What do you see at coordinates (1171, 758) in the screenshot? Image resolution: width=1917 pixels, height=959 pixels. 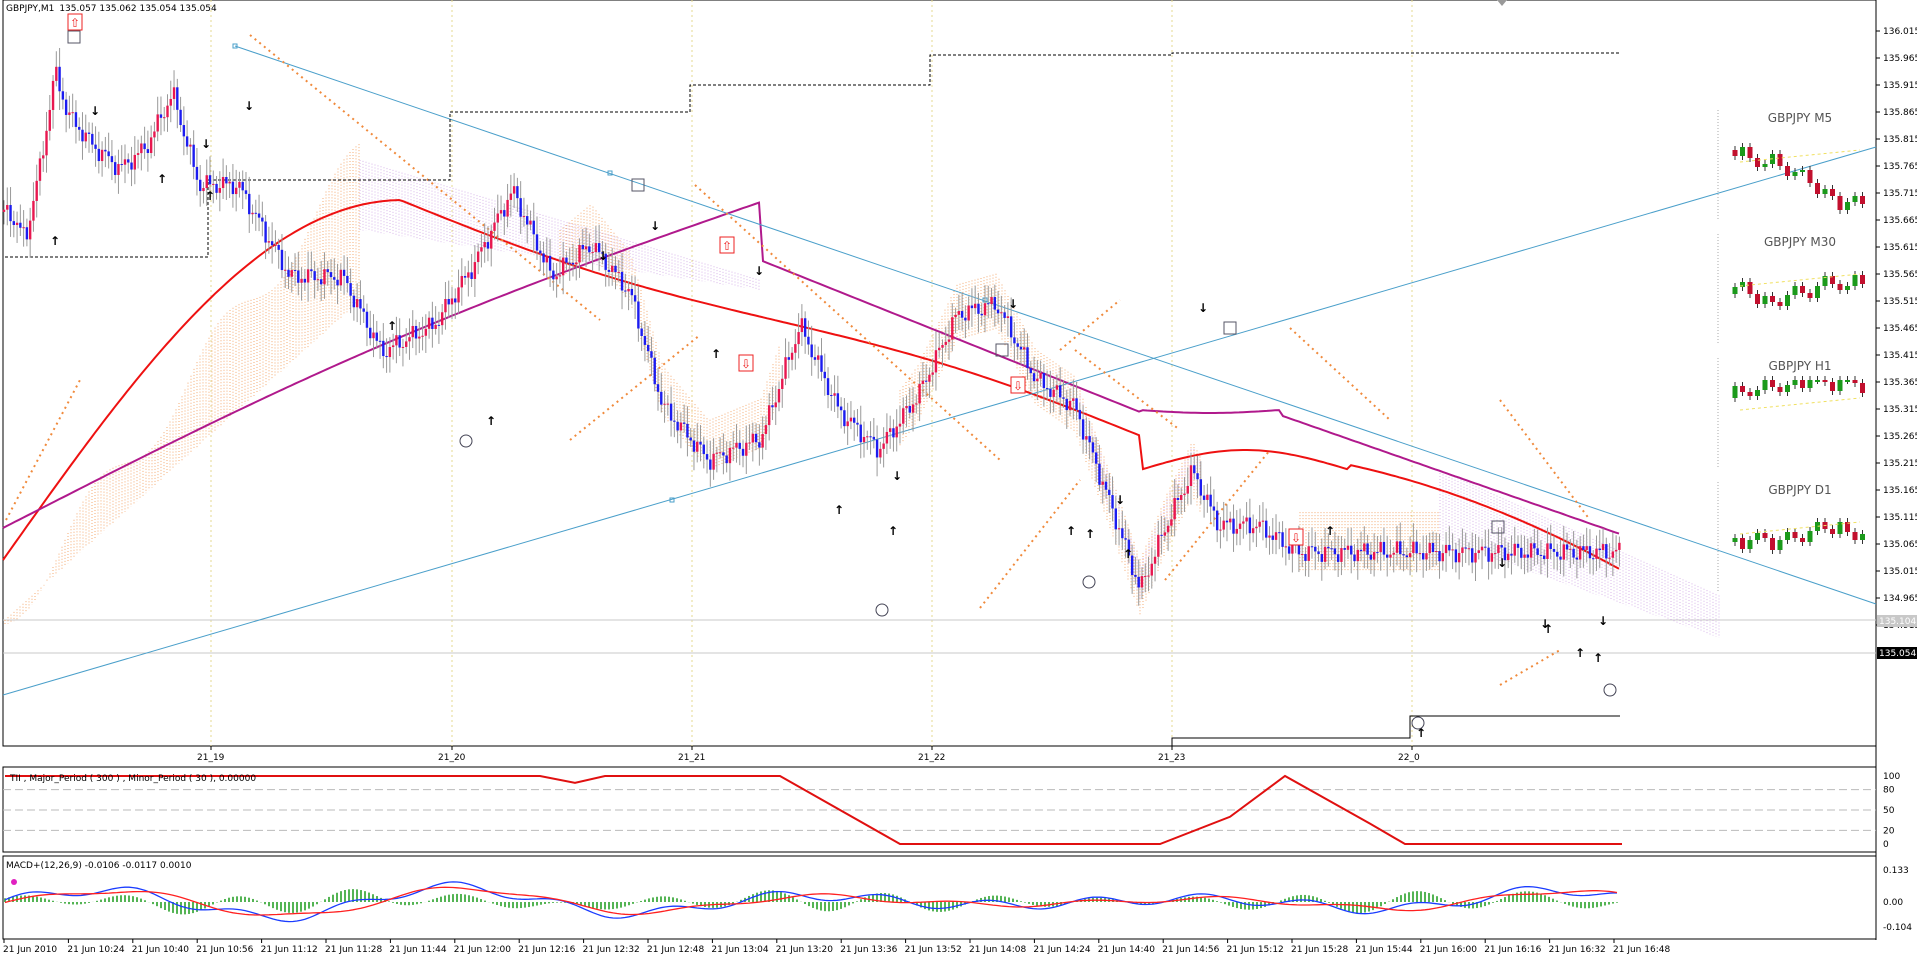 I see `hour-label: 21_23` at bounding box center [1171, 758].